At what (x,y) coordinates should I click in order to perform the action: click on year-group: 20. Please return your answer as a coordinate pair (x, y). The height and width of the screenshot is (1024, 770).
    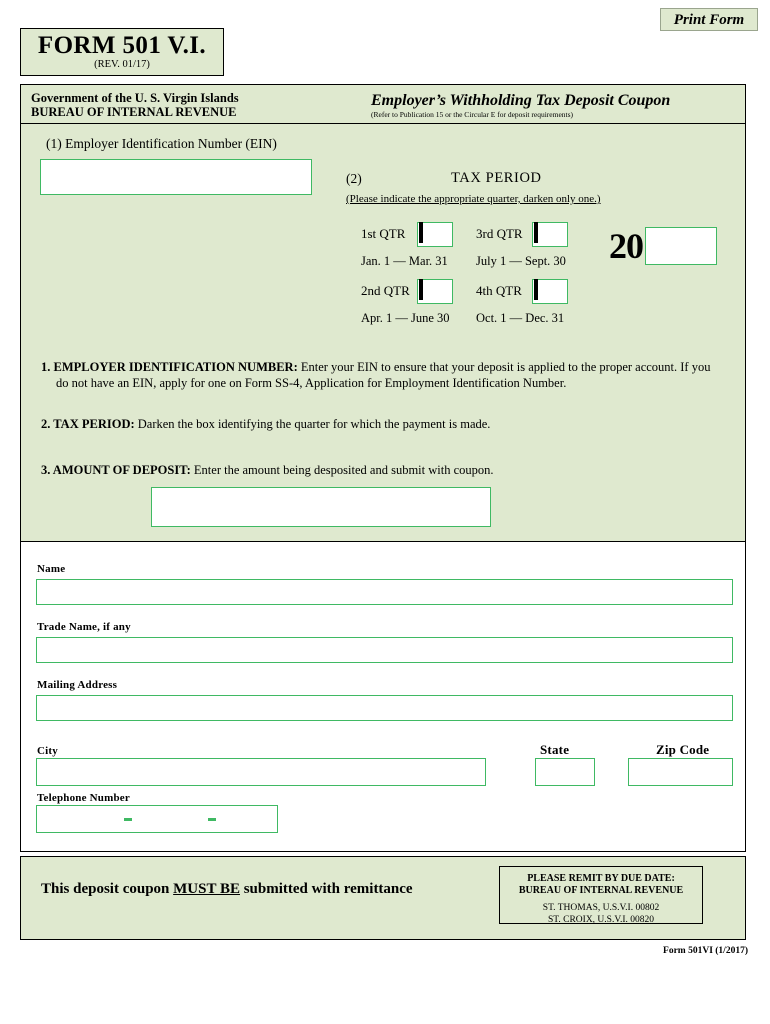
    Looking at the image, I should click on (663, 246).